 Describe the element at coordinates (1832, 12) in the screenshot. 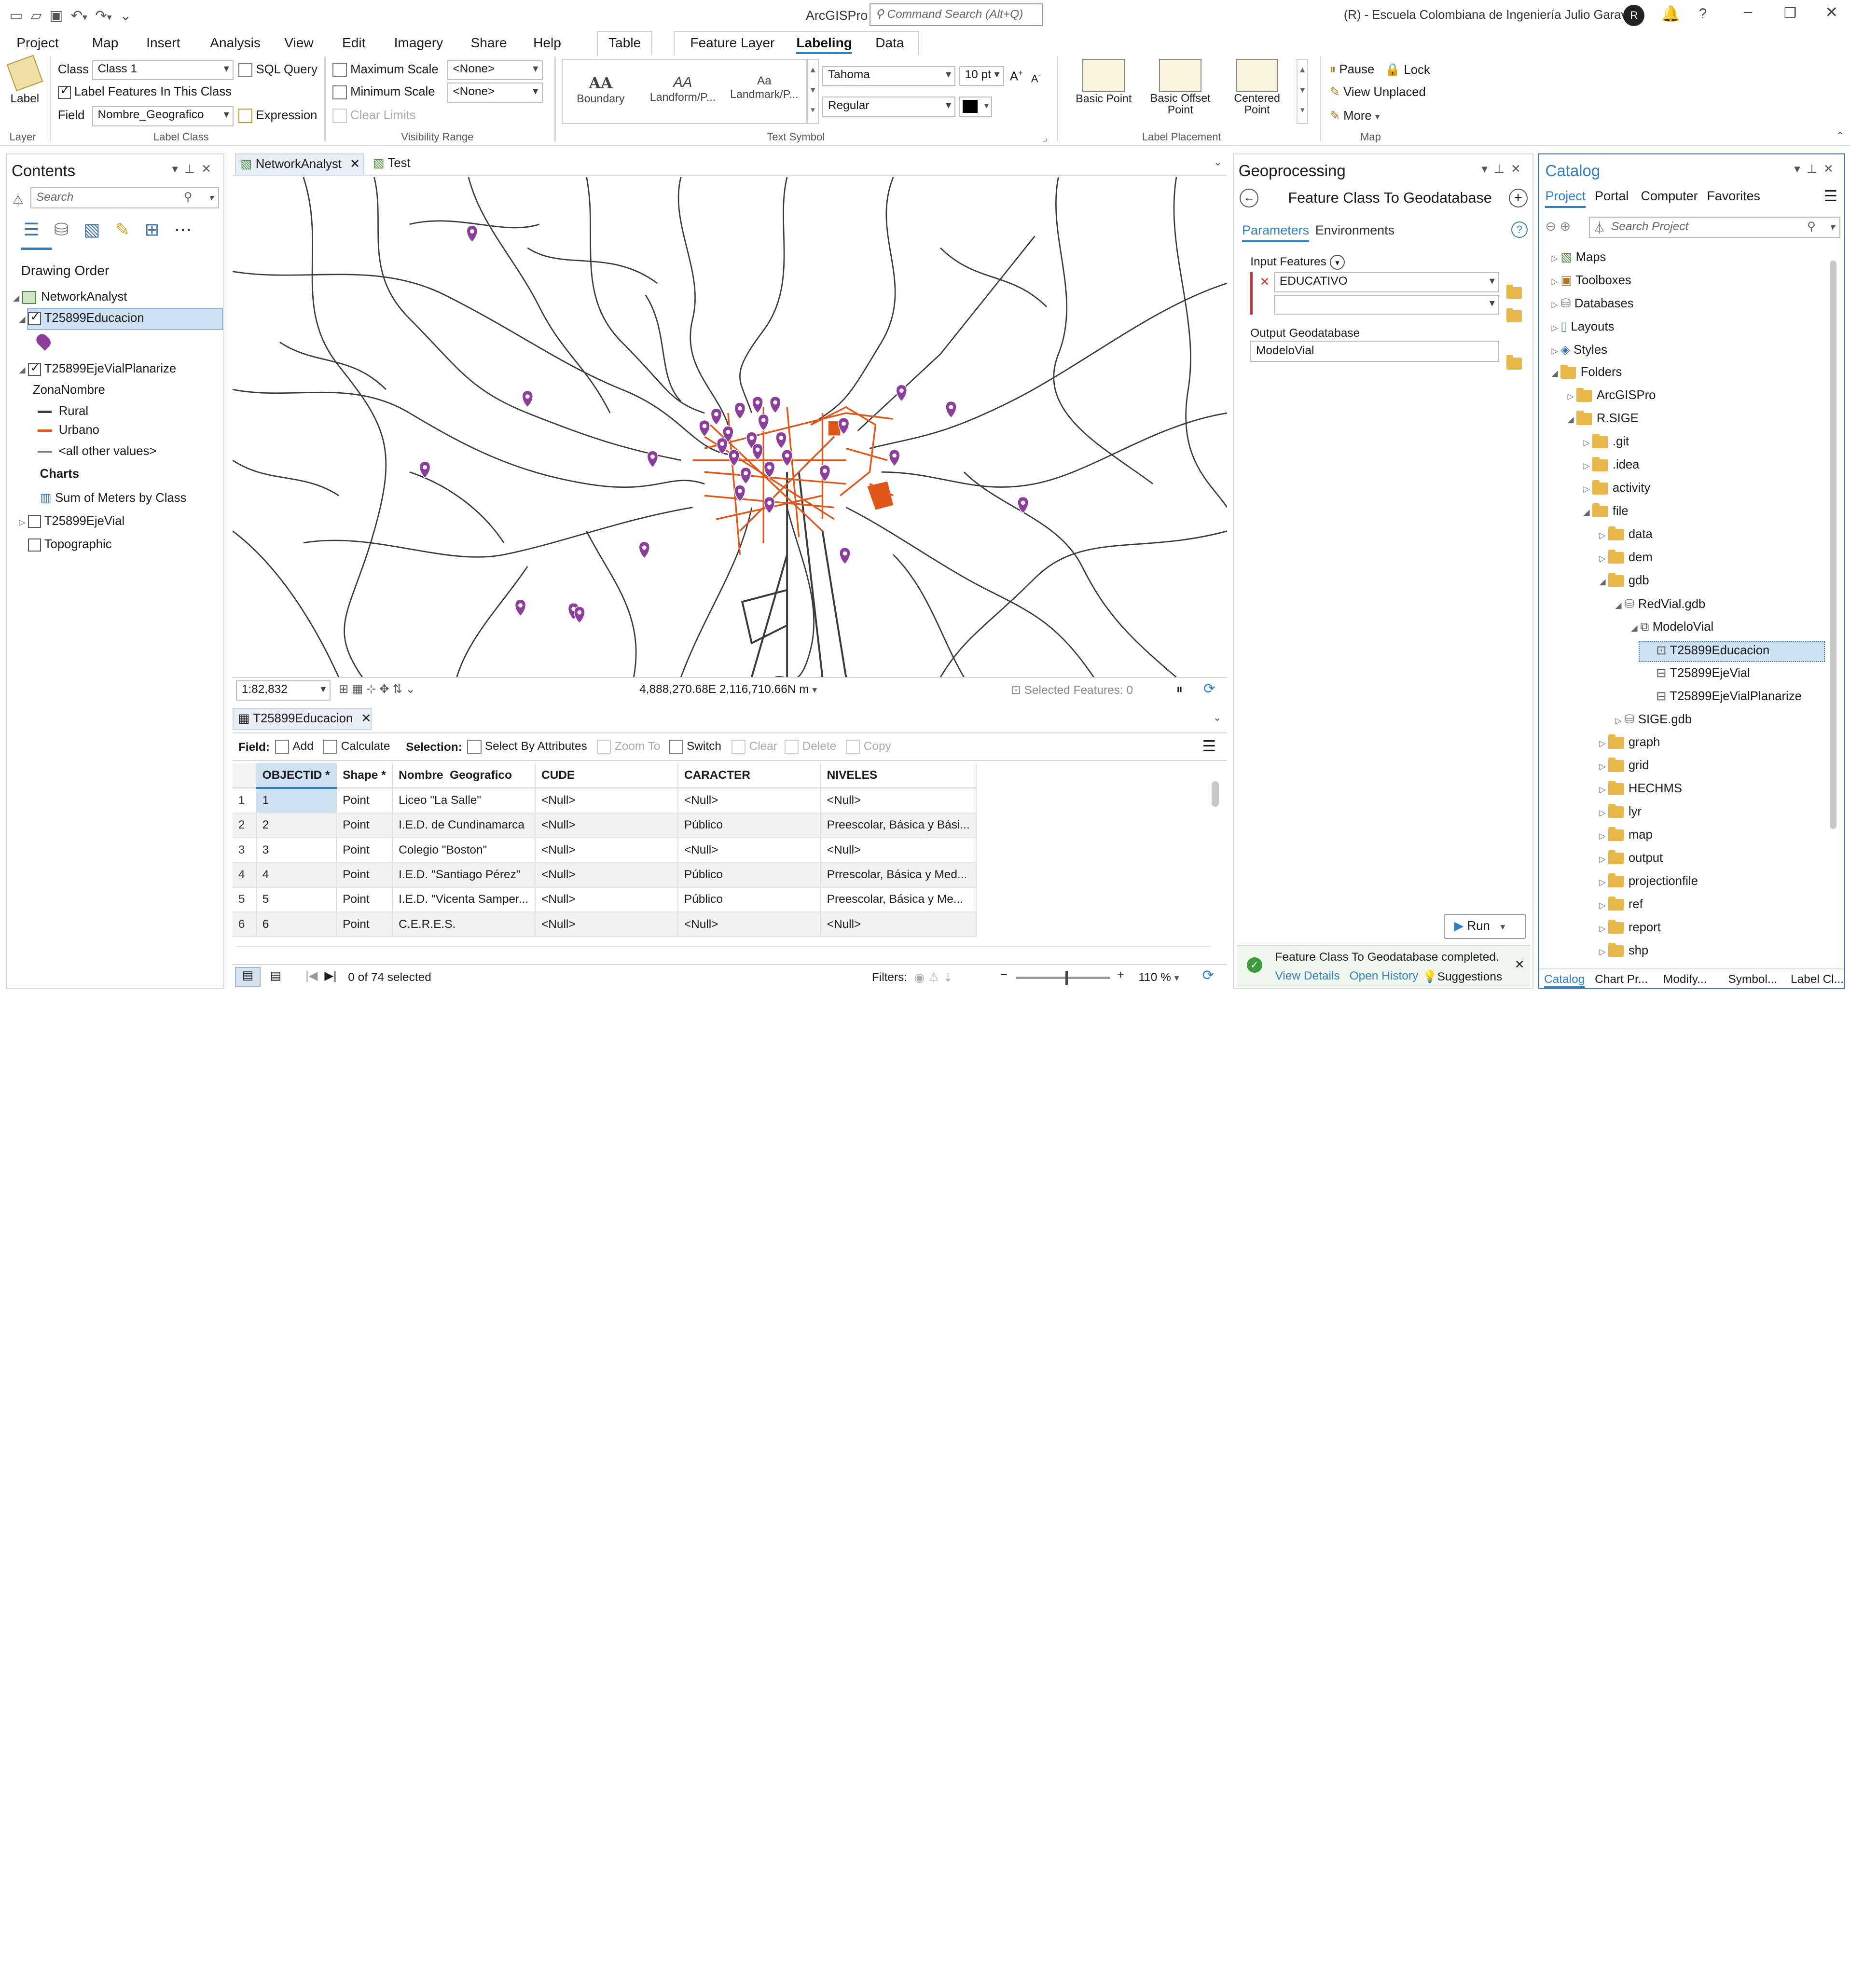

I see `close-icon: ✕` at that location.